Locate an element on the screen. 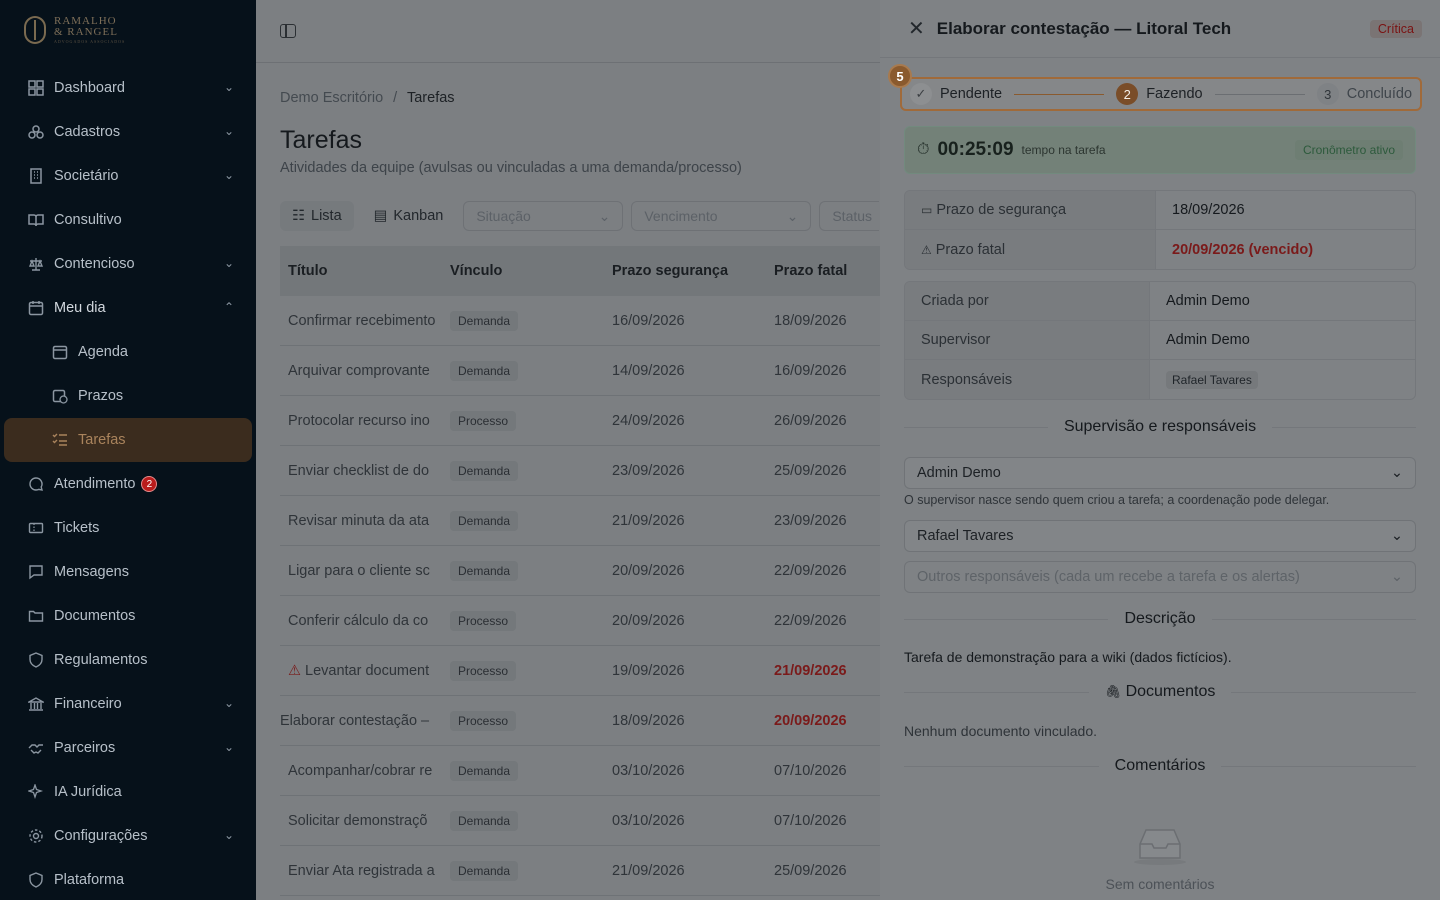  deadline-row: ⚠ Prazo fatal 20/09/2026 (vencido) is located at coordinates (1160, 249).